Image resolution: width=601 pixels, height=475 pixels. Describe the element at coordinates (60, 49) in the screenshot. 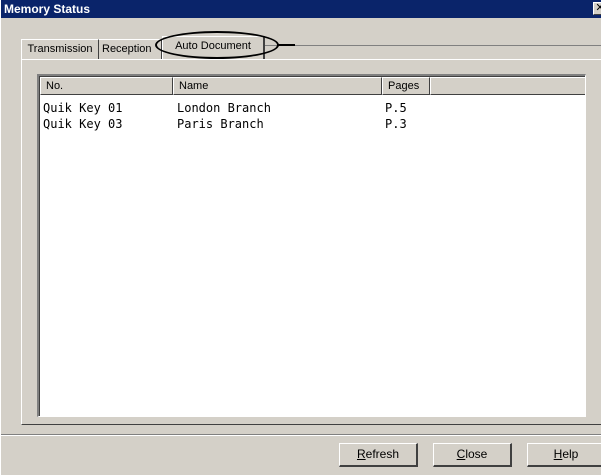

I see `tab-transmission: Transmission` at that location.